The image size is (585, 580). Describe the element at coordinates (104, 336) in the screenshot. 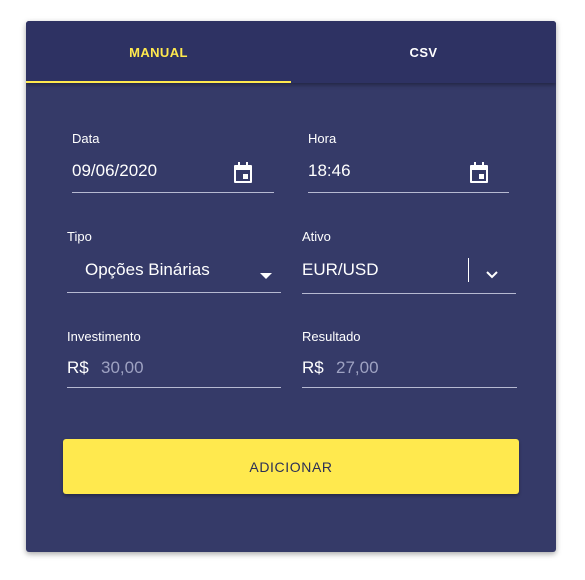

I see `investment-label: Investimento` at that location.